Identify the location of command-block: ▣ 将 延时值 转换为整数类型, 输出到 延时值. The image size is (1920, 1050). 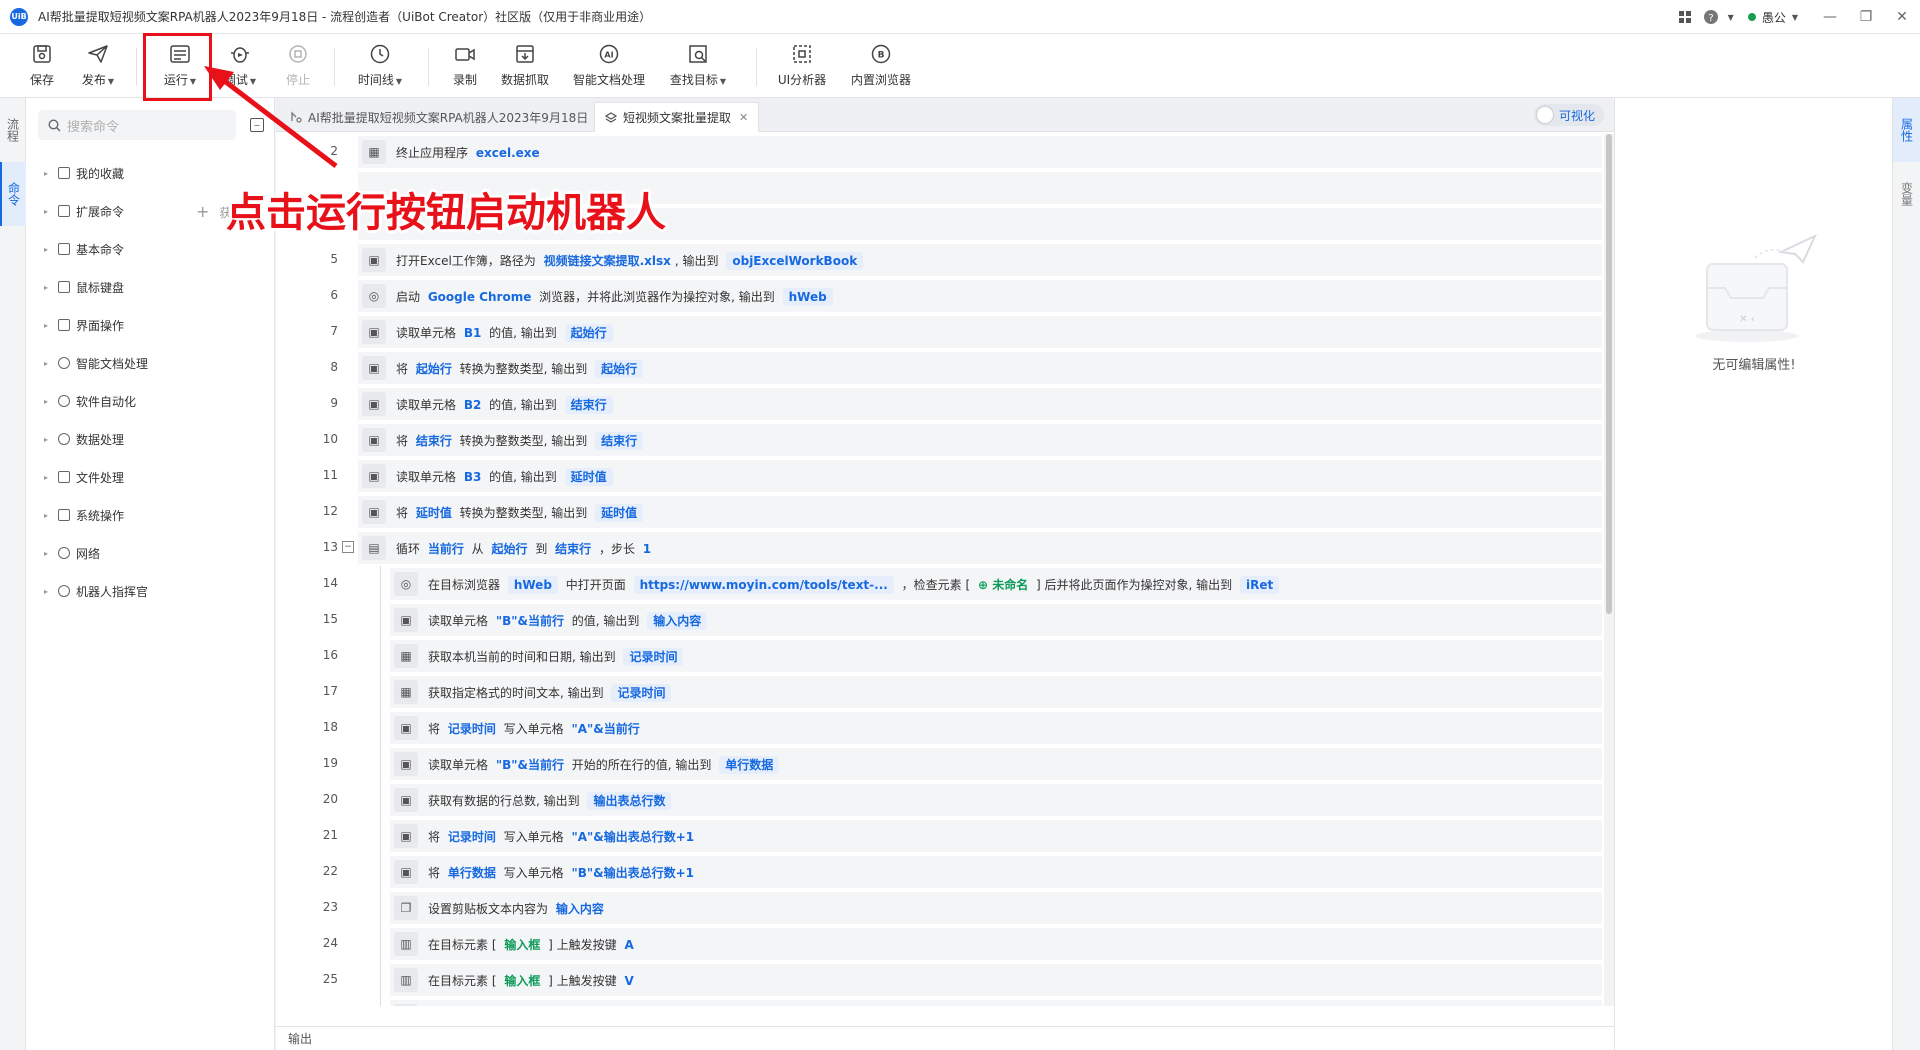
(980, 512).